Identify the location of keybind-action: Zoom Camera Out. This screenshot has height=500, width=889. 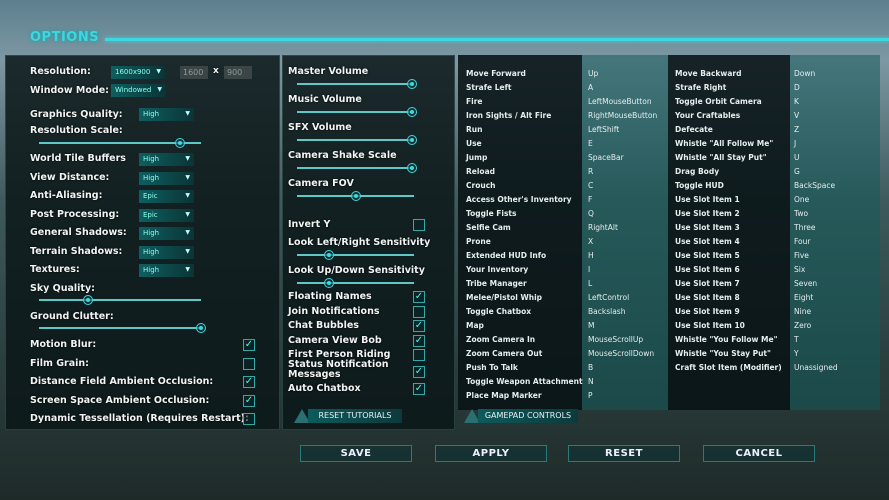
(504, 353).